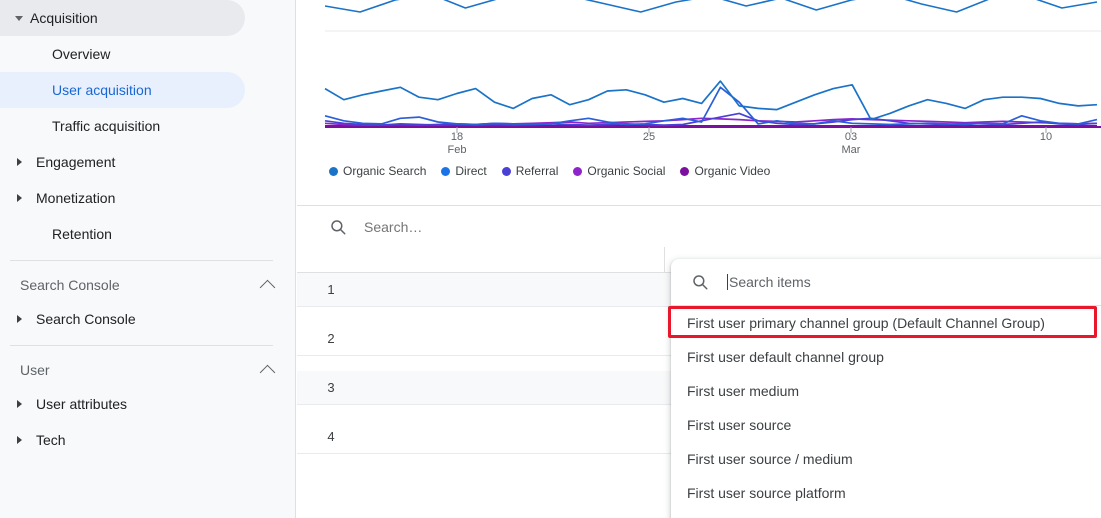 The image size is (1101, 518). What do you see at coordinates (457, 137) in the screenshot?
I see `axis-tick-value: 18` at bounding box center [457, 137].